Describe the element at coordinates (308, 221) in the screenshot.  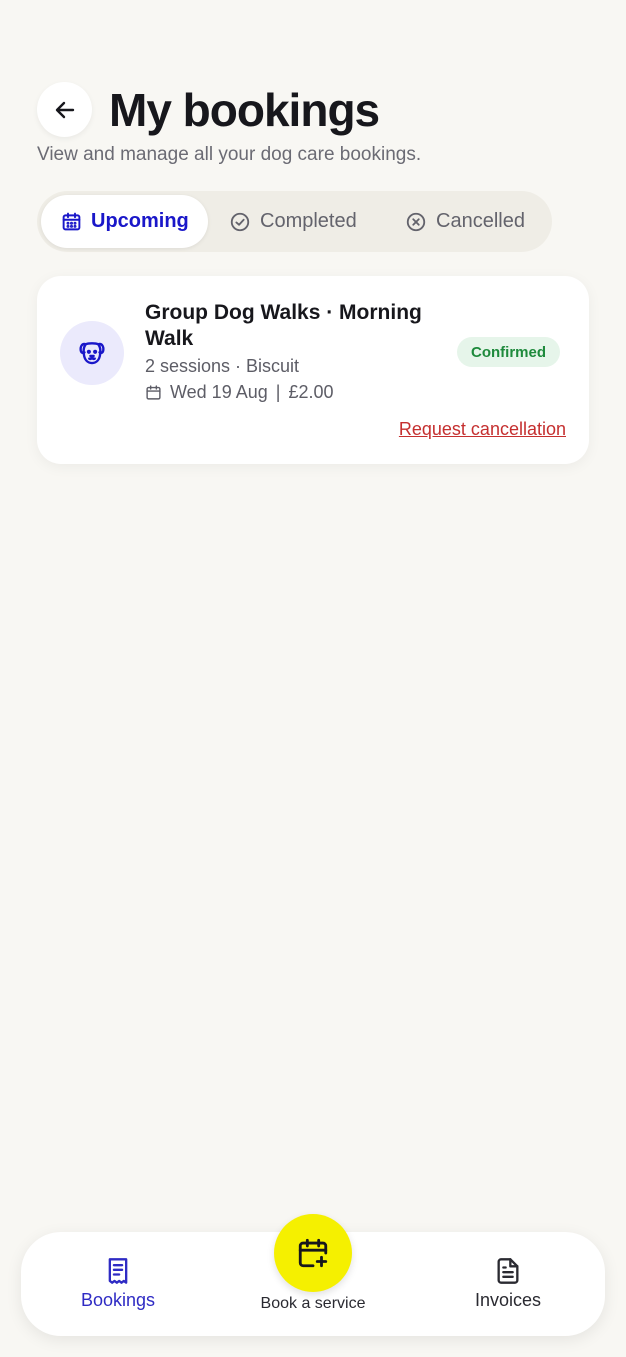
I see `tab-completed-label: Completed` at that location.